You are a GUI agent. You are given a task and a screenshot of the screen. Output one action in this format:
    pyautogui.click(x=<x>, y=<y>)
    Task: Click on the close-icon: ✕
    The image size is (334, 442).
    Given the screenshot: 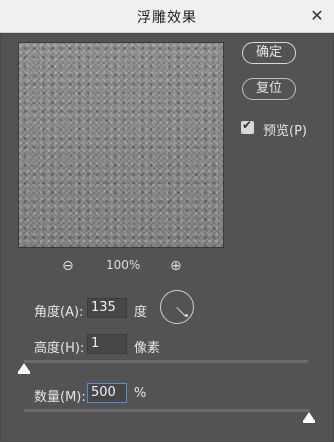 What is the action you would take?
    pyautogui.click(x=317, y=16)
    